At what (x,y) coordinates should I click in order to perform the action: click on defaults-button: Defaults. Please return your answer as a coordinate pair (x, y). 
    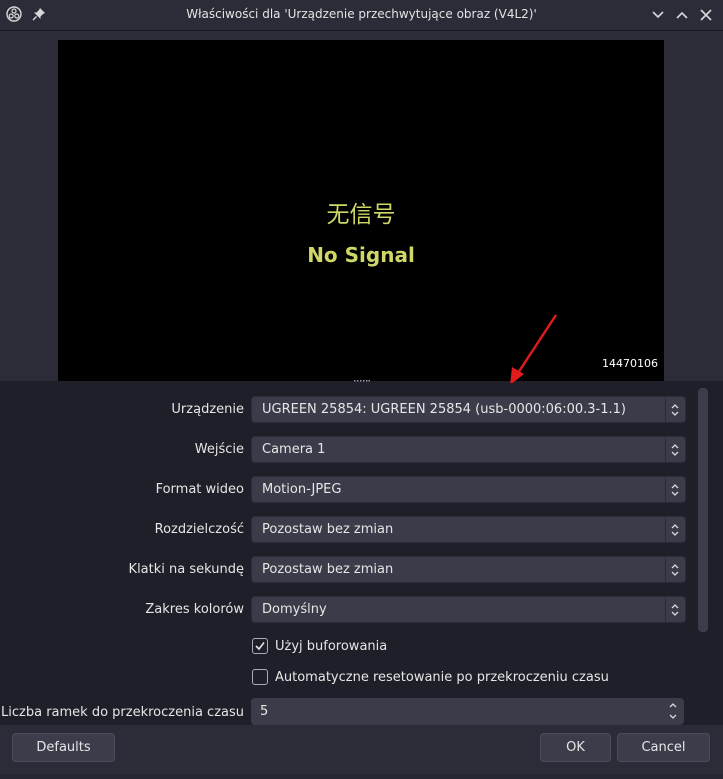
    Looking at the image, I should click on (63, 747).